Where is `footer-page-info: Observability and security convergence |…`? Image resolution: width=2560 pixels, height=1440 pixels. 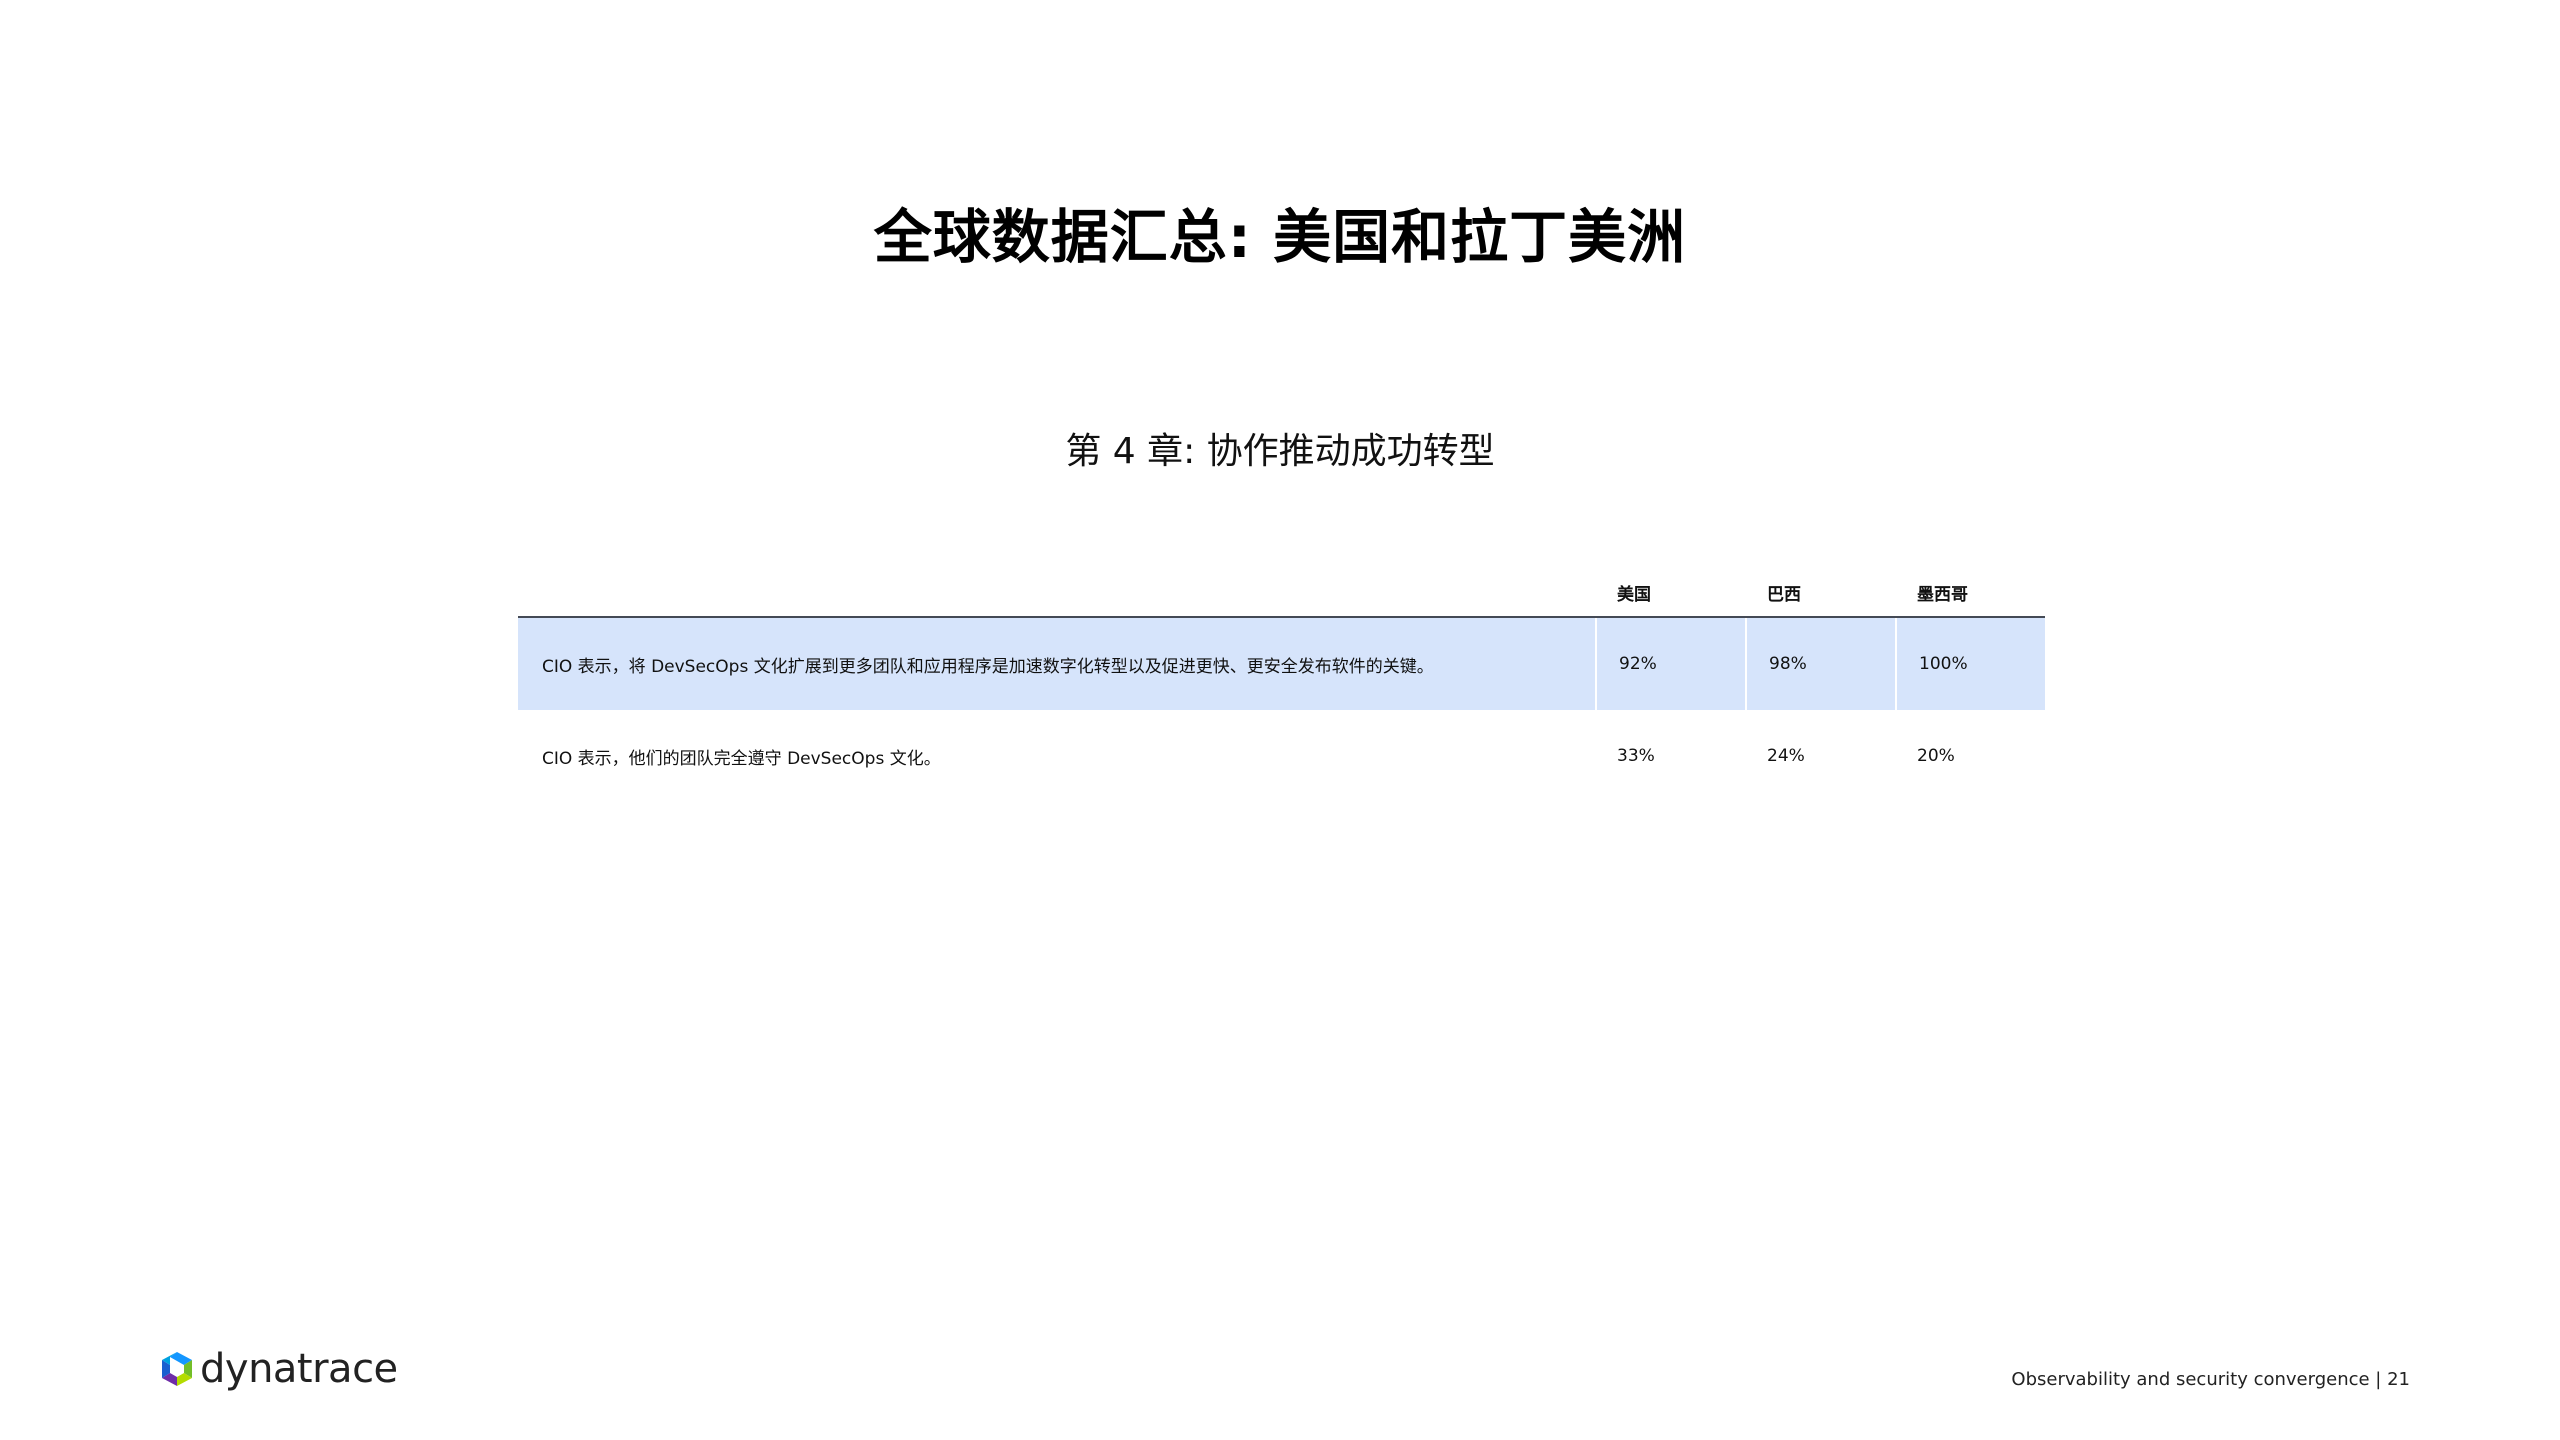 footer-page-info: Observability and security convergence |… is located at coordinates (2210, 1379).